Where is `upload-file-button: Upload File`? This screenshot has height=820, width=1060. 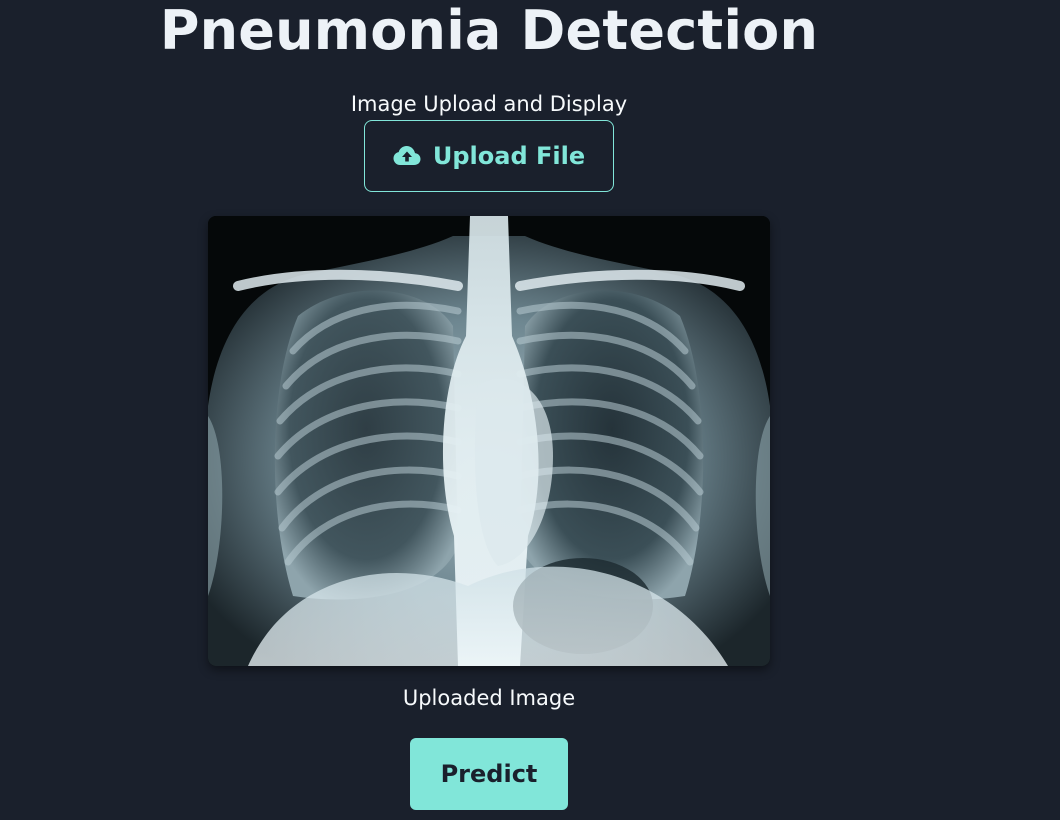 upload-file-button: Upload File is located at coordinates (489, 156).